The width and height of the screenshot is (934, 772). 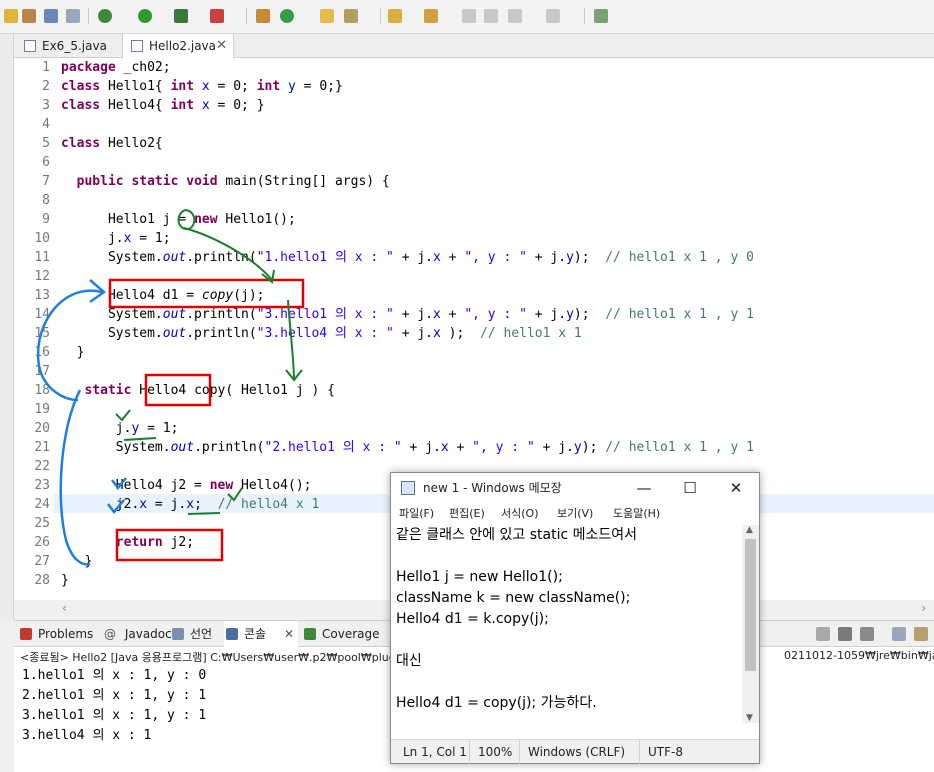 I want to click on notepad-text-line: Hello4 d1 = copy(j); 가능하다., so click(x=496, y=703).